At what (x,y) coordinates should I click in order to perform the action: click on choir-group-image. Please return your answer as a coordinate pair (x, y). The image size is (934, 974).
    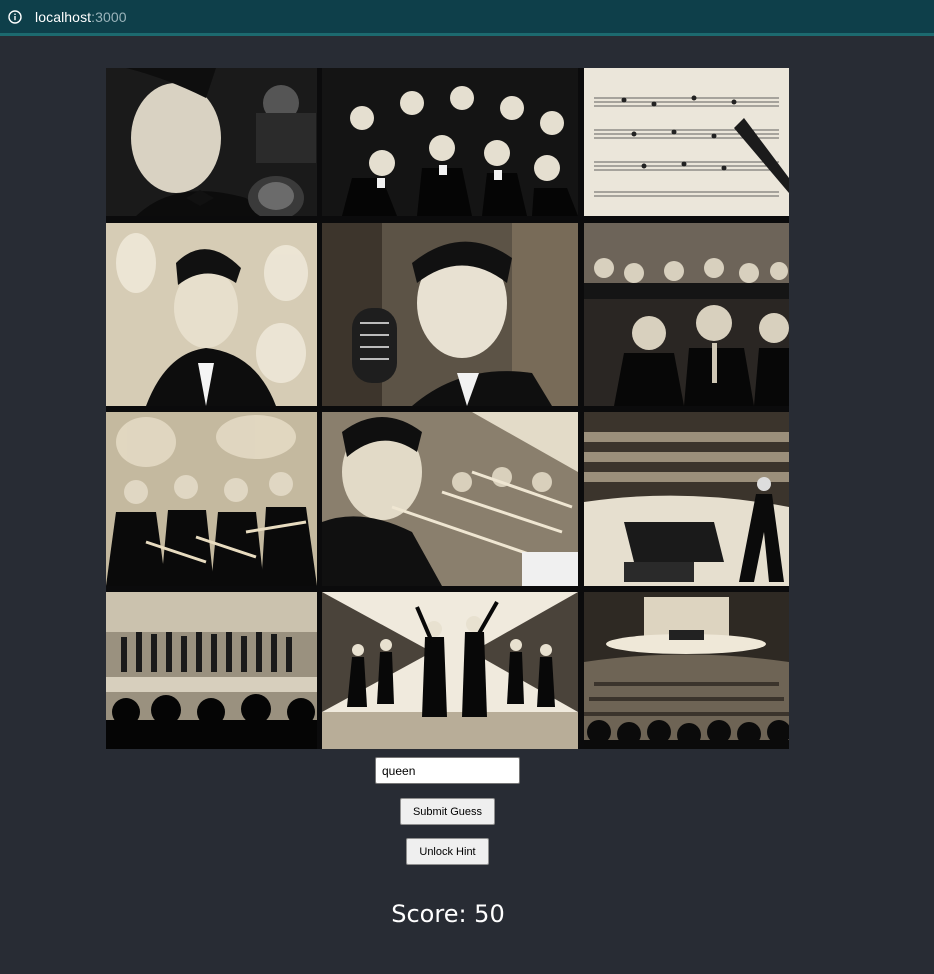
    Looking at the image, I should click on (450, 142).